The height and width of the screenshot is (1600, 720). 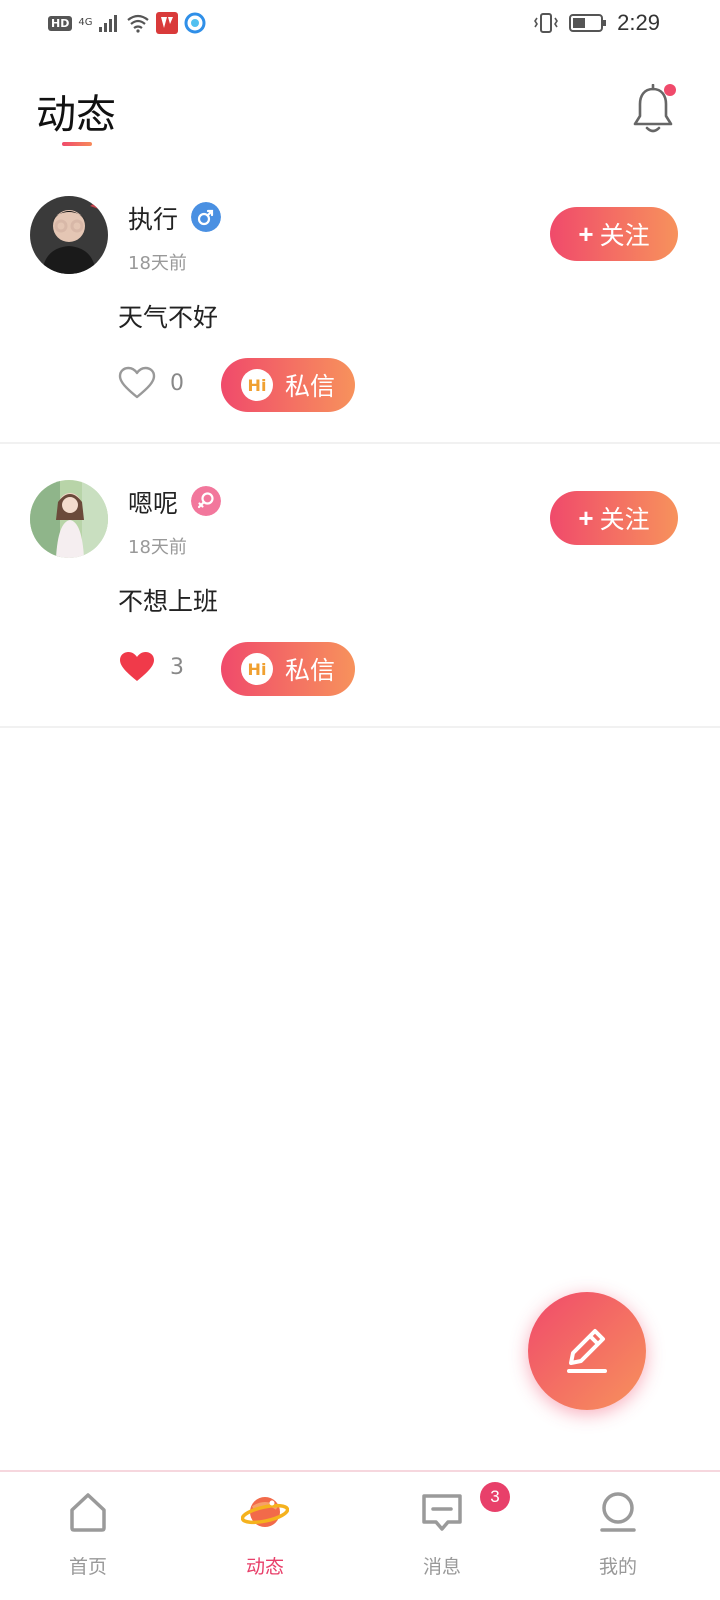 I want to click on status-left-icons: HD 4G, so click(x=127, y=23).